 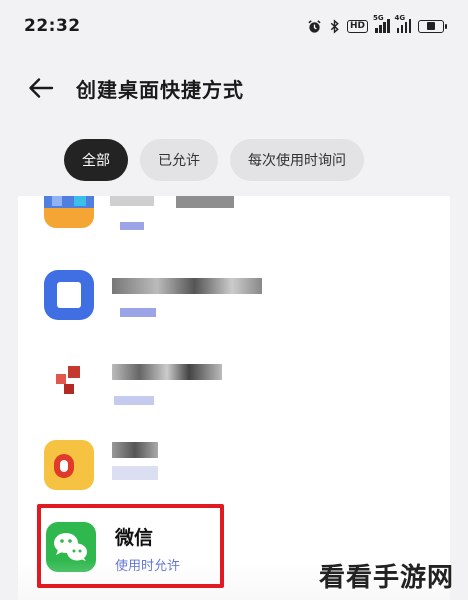 I want to click on filter-tabs: 全部 已允许 每次使用时询问, so click(x=214, y=160).